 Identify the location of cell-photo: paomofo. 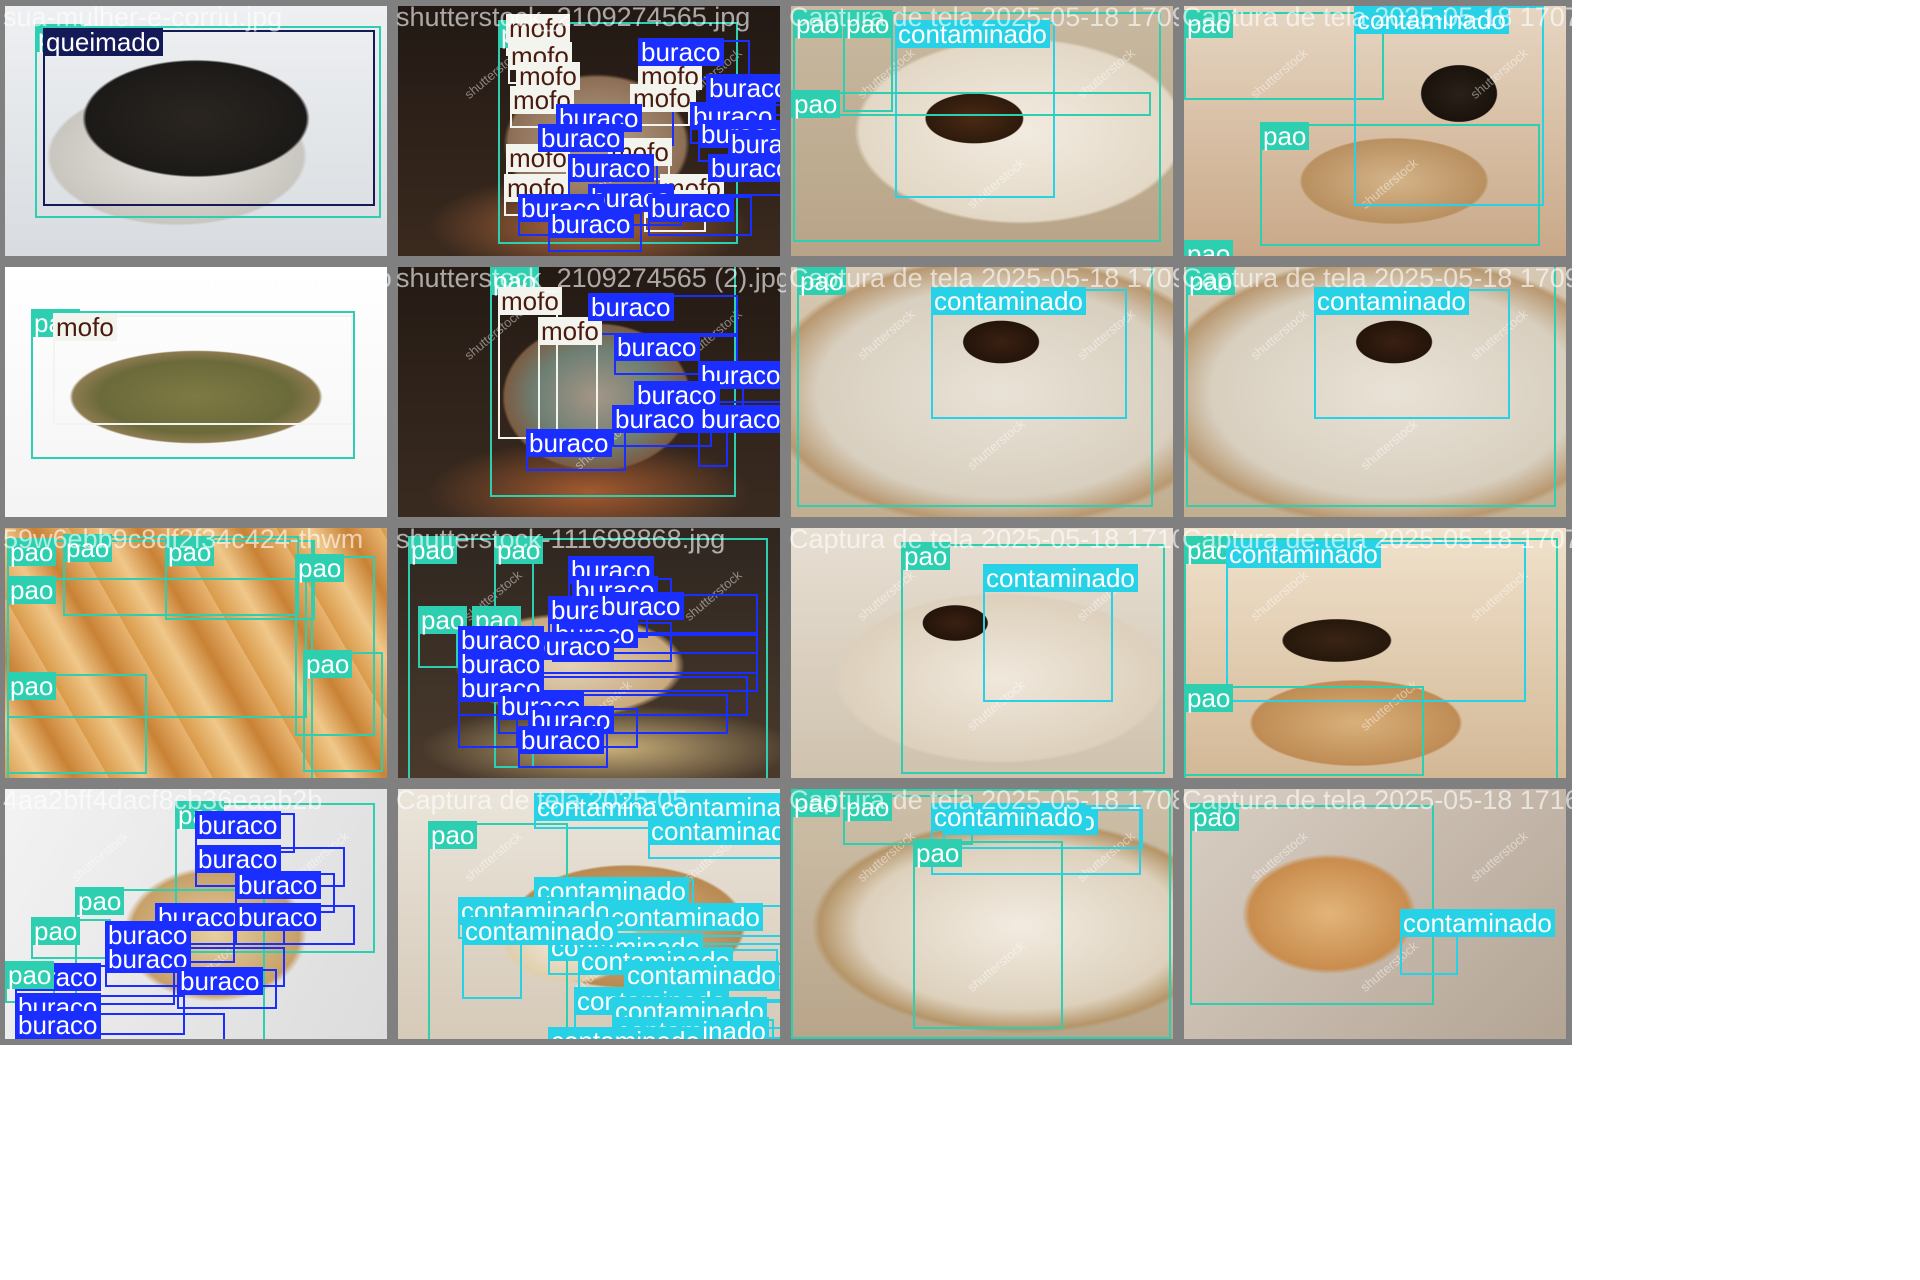
(196, 392).